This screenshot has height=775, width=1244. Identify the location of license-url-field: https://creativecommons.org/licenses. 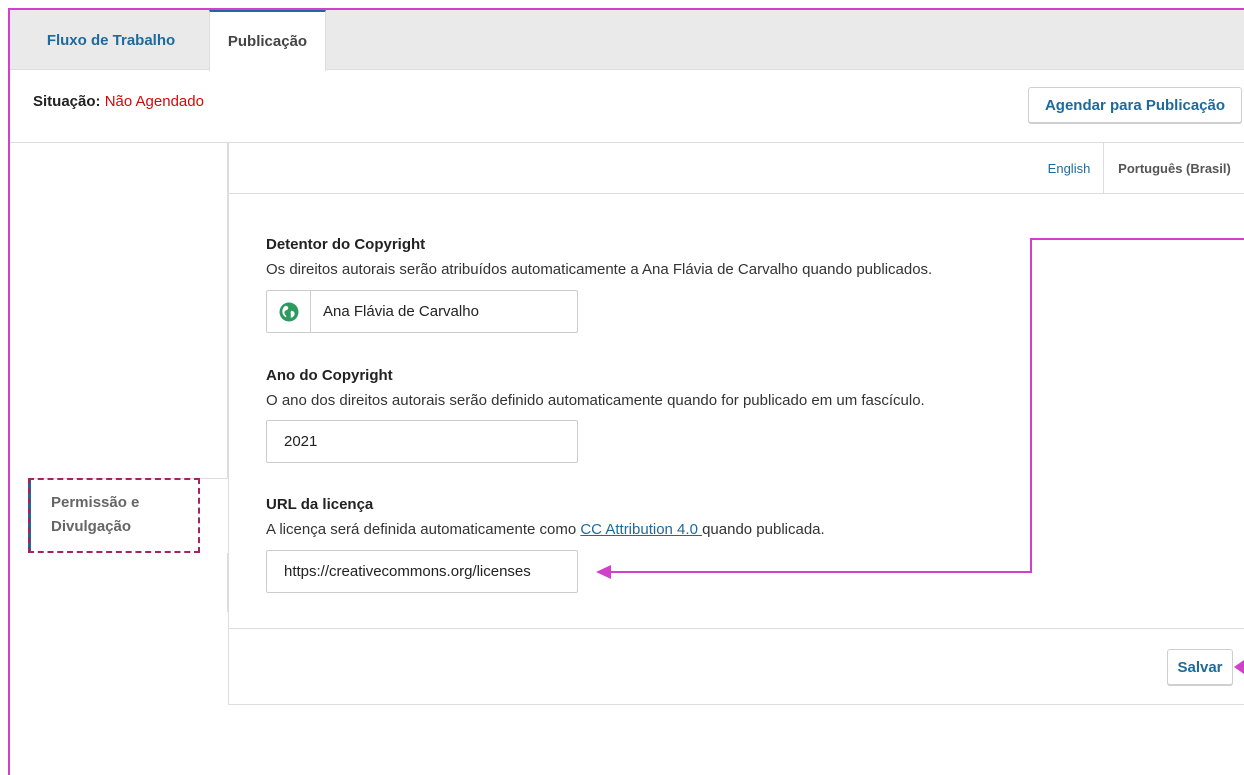
(422, 571).